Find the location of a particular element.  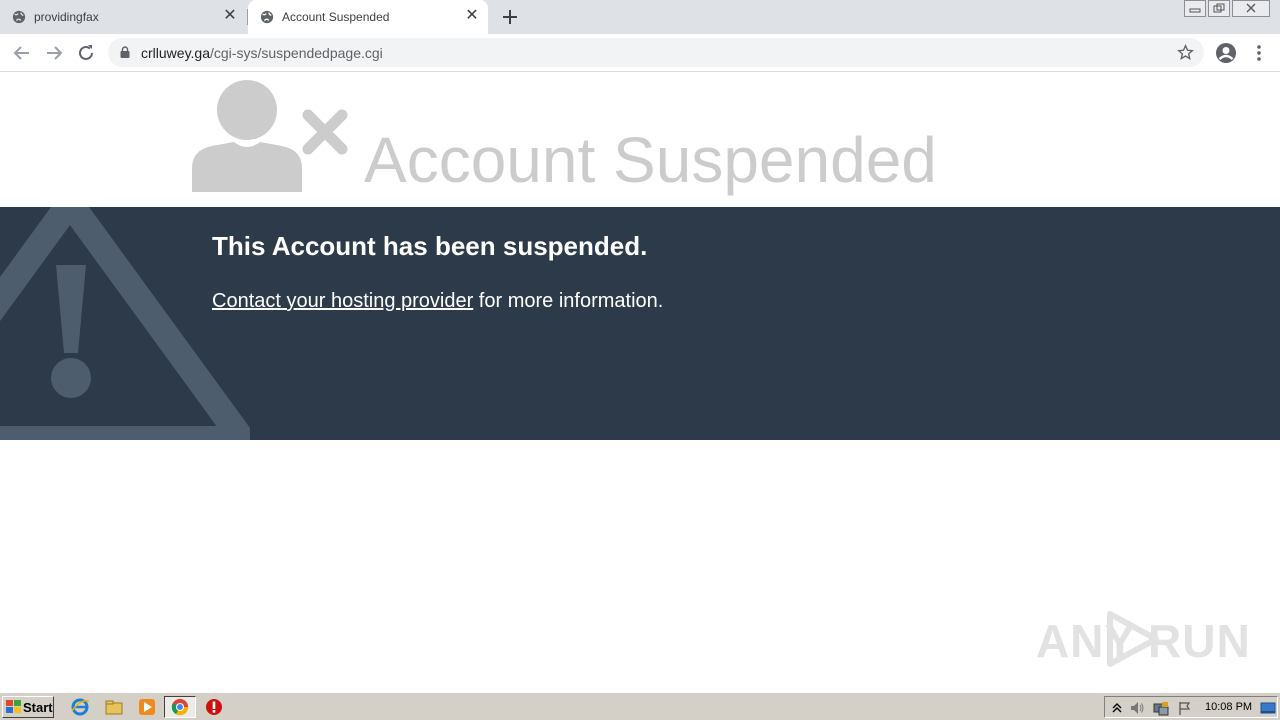

tab-strip: providingfax ✕ Account Suspended ✕ is located at coordinates (640, 17).